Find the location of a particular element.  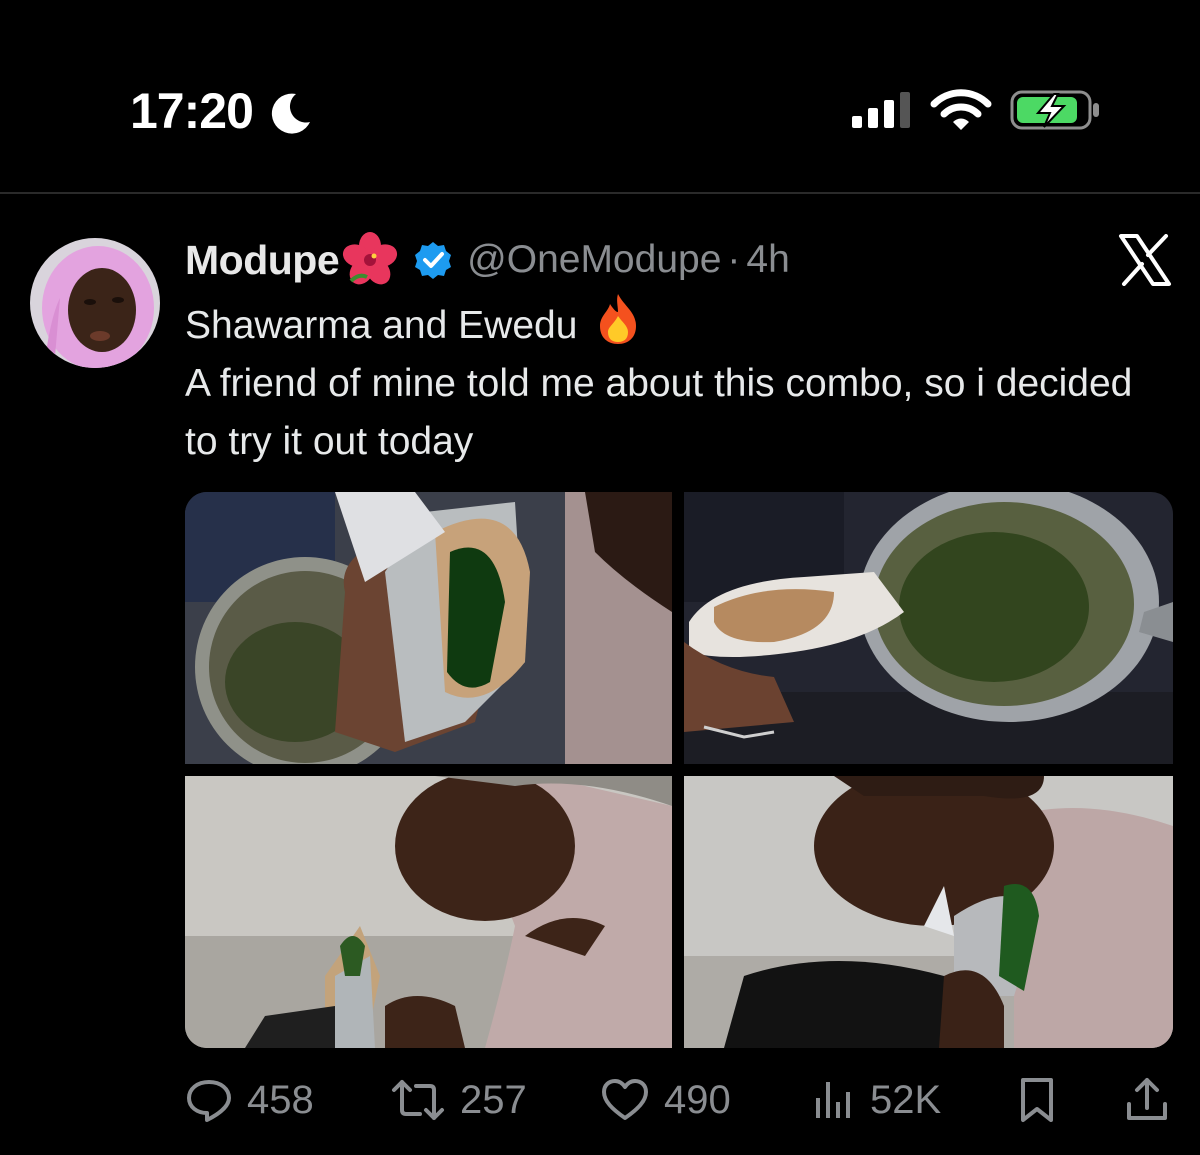

x-logo-icon is located at coordinates (1145, 260).